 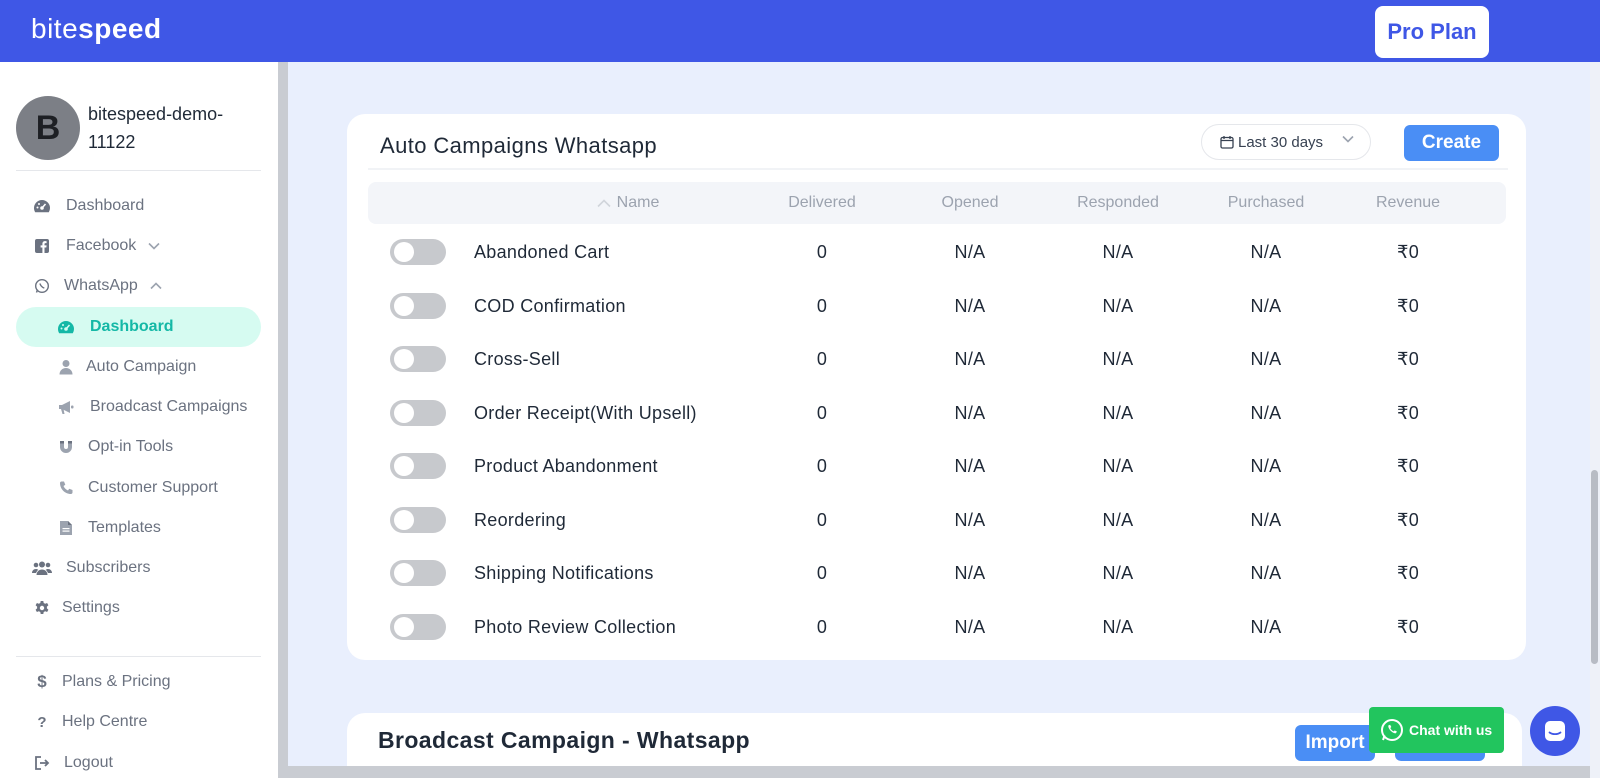 What do you see at coordinates (624, 520) in the screenshot?
I see `campaign-name: Reordering` at bounding box center [624, 520].